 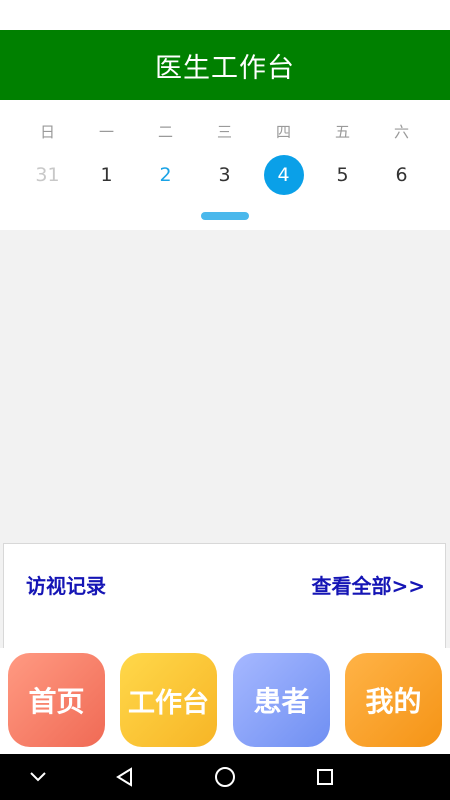 I want to click on weekday-sat: 六, so click(x=401, y=131).